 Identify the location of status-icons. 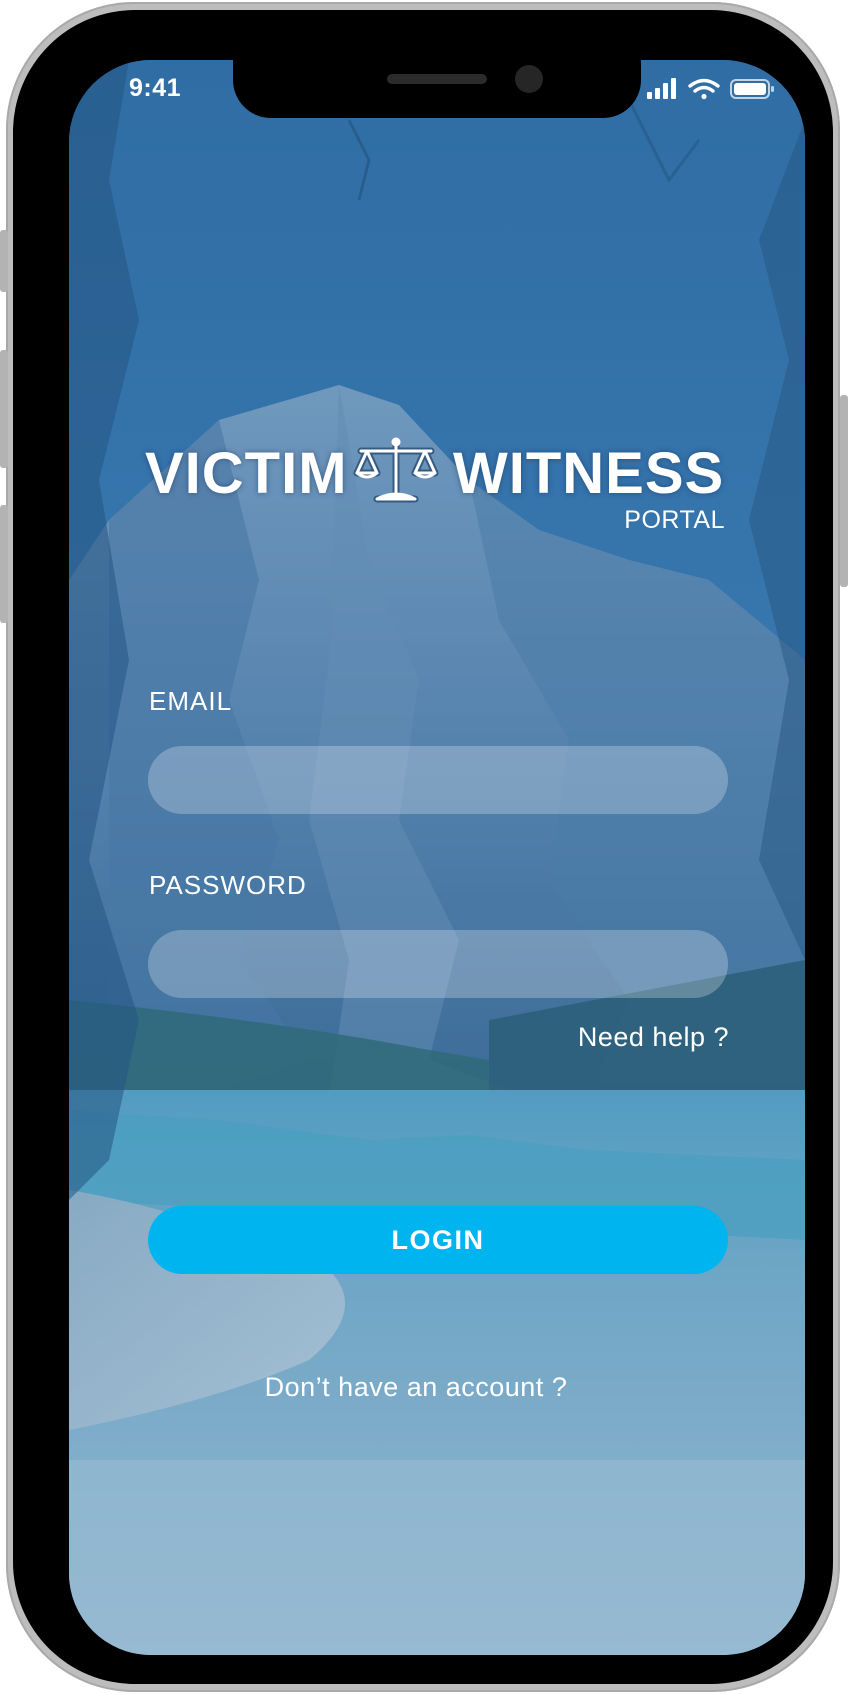
(712, 89).